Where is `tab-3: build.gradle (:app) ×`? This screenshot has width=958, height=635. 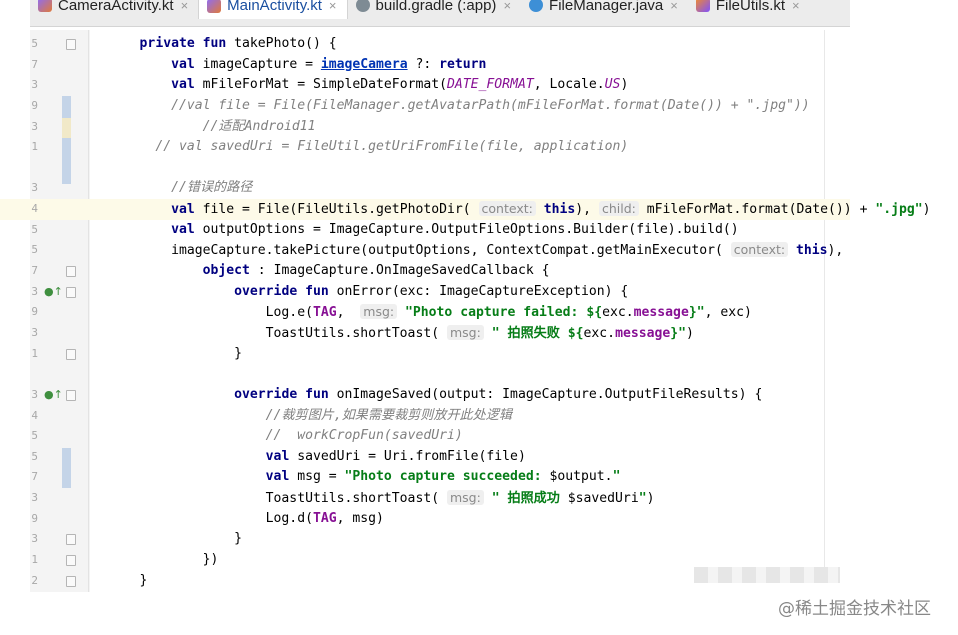
tab-3: build.gradle (:app) × is located at coordinates (435, 9).